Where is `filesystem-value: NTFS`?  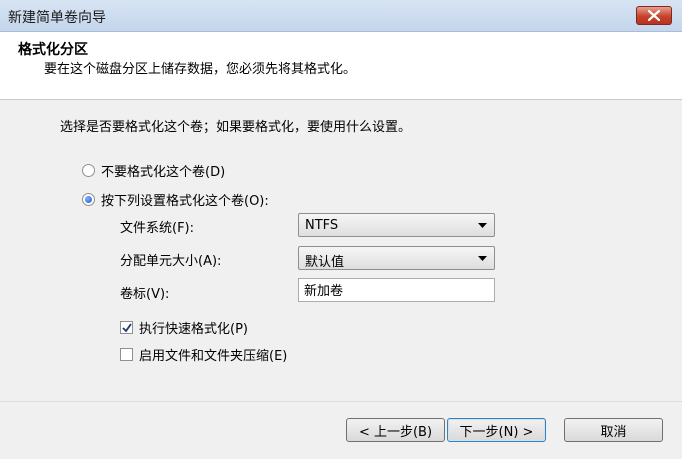 filesystem-value: NTFS is located at coordinates (322, 225).